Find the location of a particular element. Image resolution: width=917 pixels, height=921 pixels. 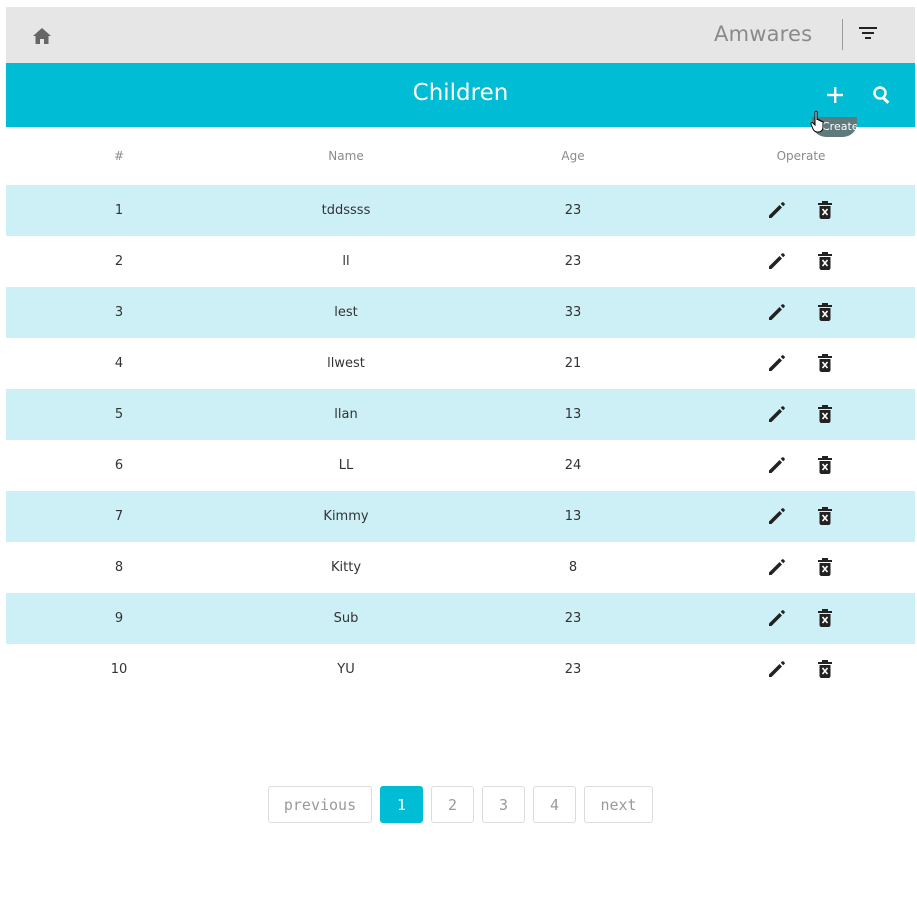

plus-icon is located at coordinates (835, 95).